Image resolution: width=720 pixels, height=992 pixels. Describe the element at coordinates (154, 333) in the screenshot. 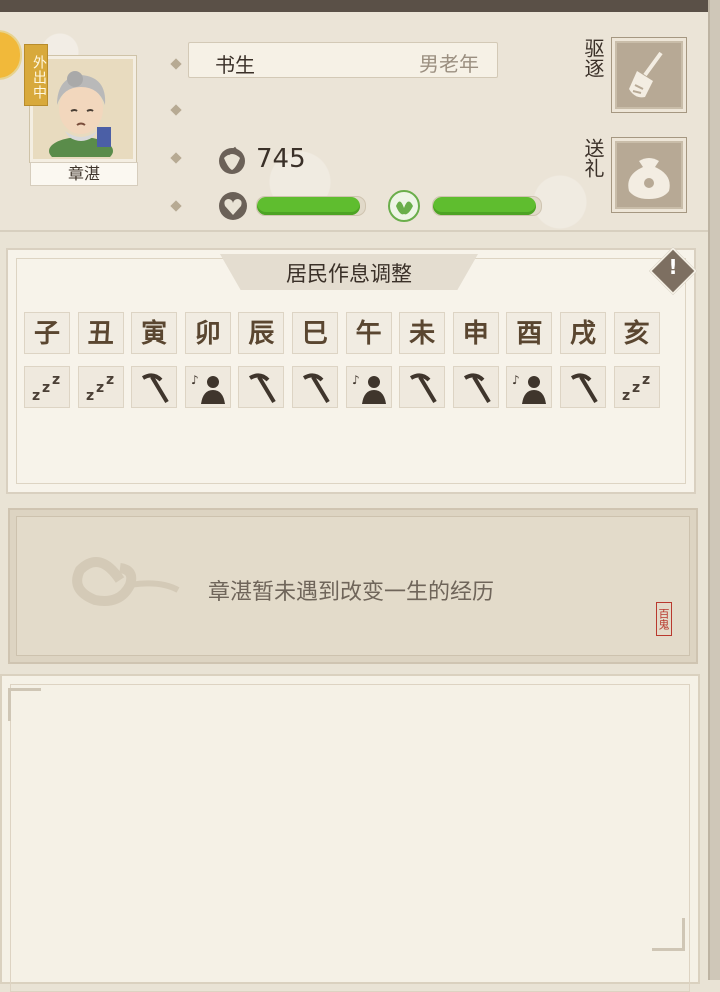

I see `hour-cell: 寅` at that location.